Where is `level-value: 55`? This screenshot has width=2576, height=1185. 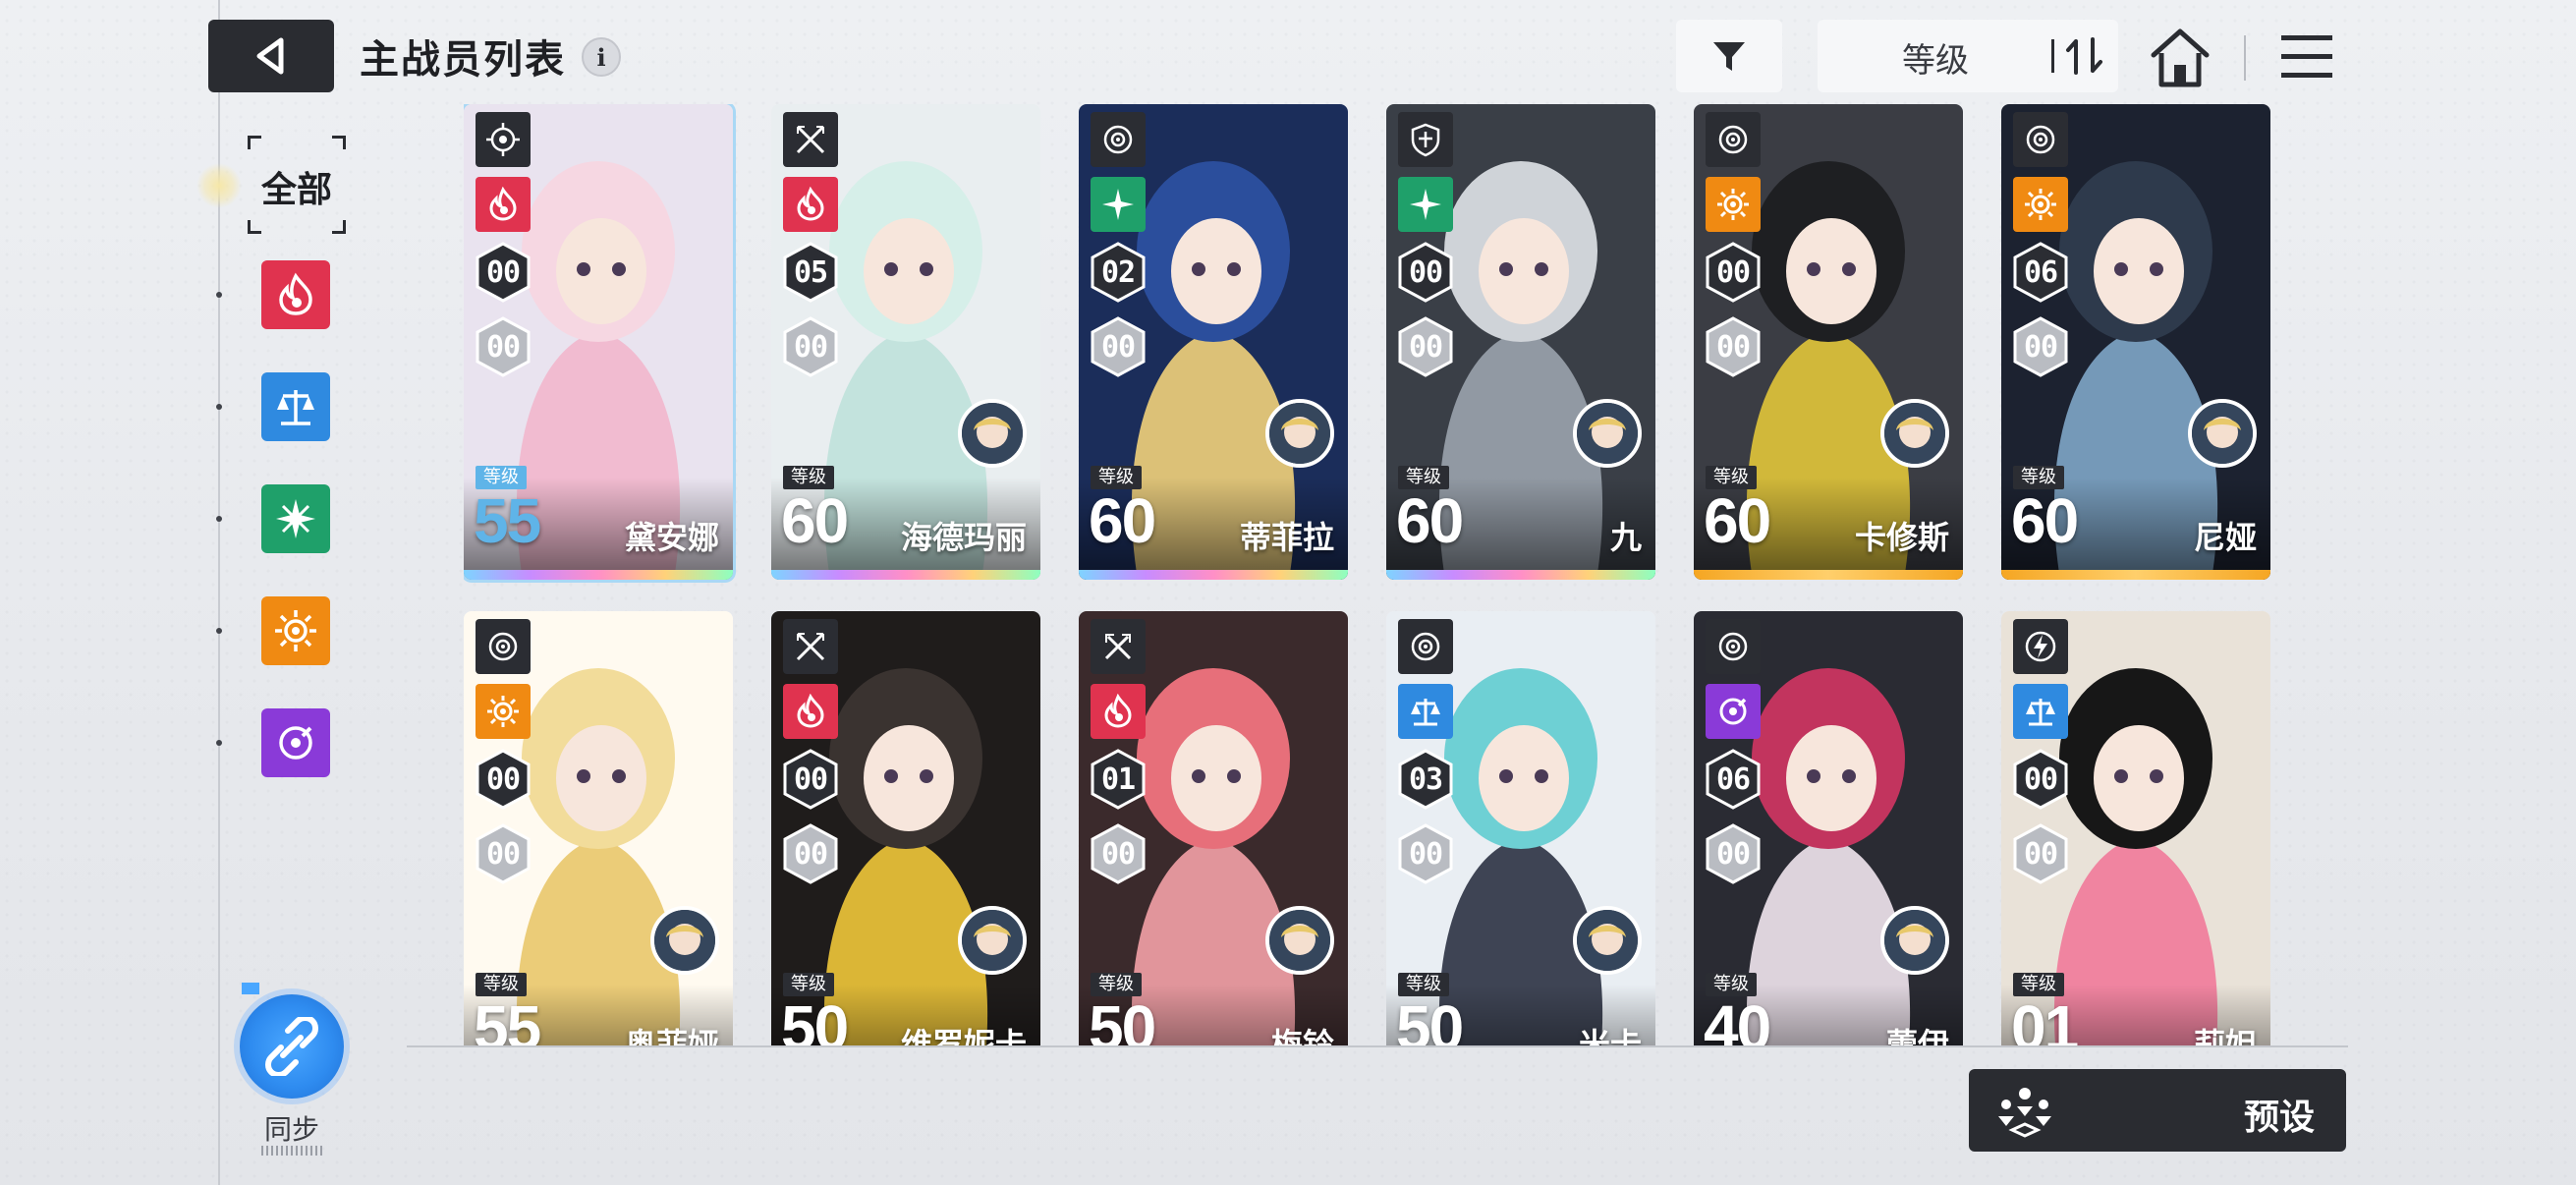 level-value: 55 is located at coordinates (507, 521).